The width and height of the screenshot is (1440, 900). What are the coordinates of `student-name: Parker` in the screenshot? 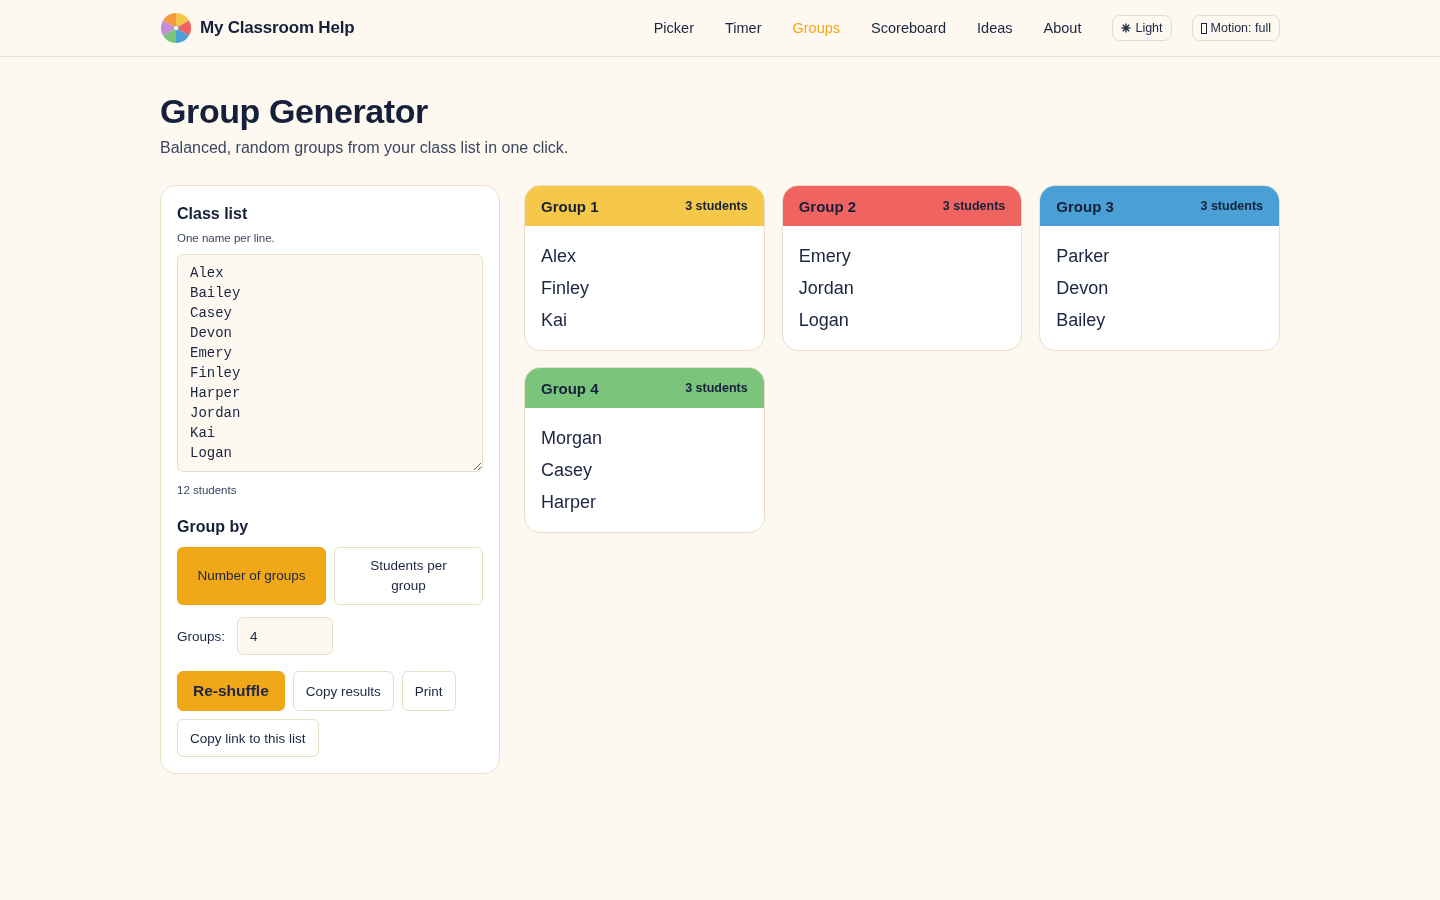 It's located at (1083, 256).